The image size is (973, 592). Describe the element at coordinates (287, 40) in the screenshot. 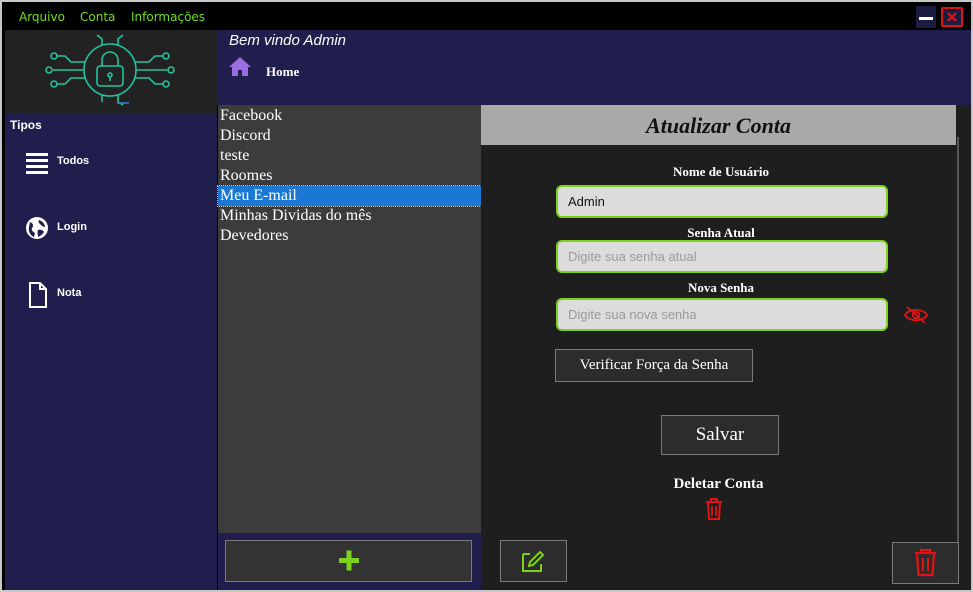

I see `welcome-text: Bem vindo Admin` at that location.